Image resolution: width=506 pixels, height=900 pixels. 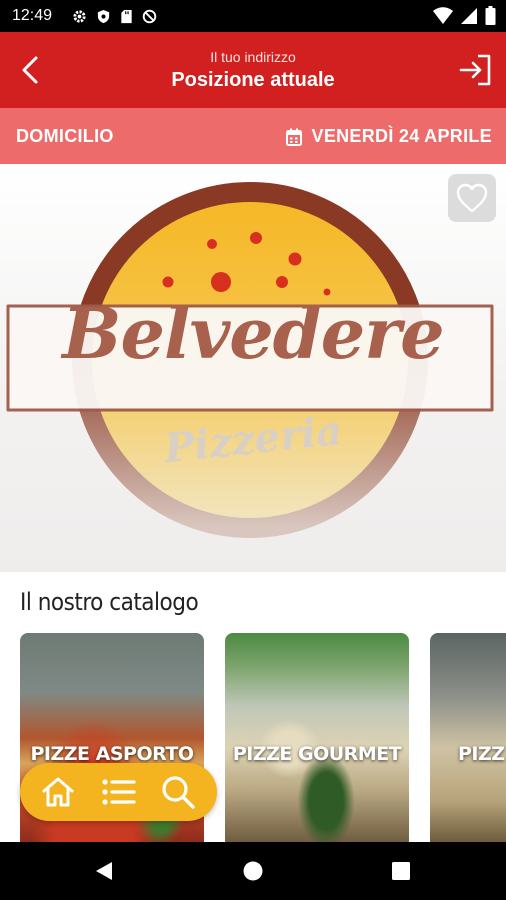 What do you see at coordinates (317, 738) in the screenshot?
I see `catalog-card: PIZZE GOURMET` at bounding box center [317, 738].